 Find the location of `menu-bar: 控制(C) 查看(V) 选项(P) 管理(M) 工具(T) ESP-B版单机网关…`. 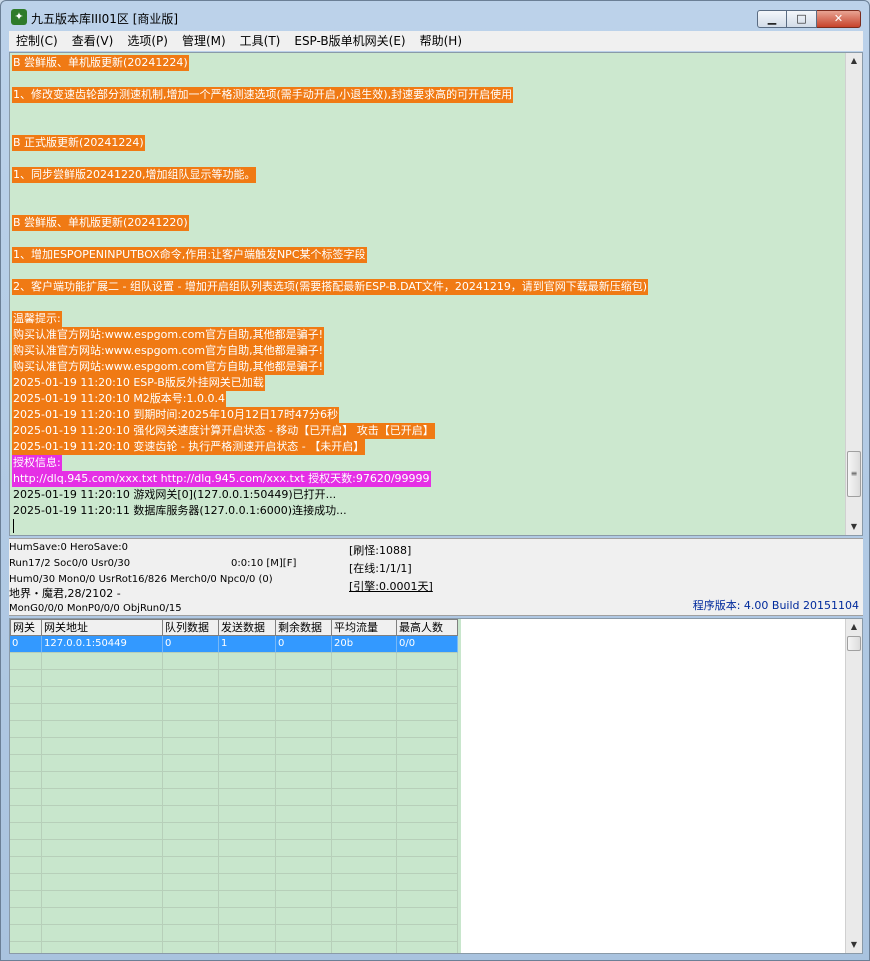

menu-bar: 控制(C) 查看(V) 选项(P) 管理(M) 工具(T) ESP-B版单机网关… is located at coordinates (436, 41).